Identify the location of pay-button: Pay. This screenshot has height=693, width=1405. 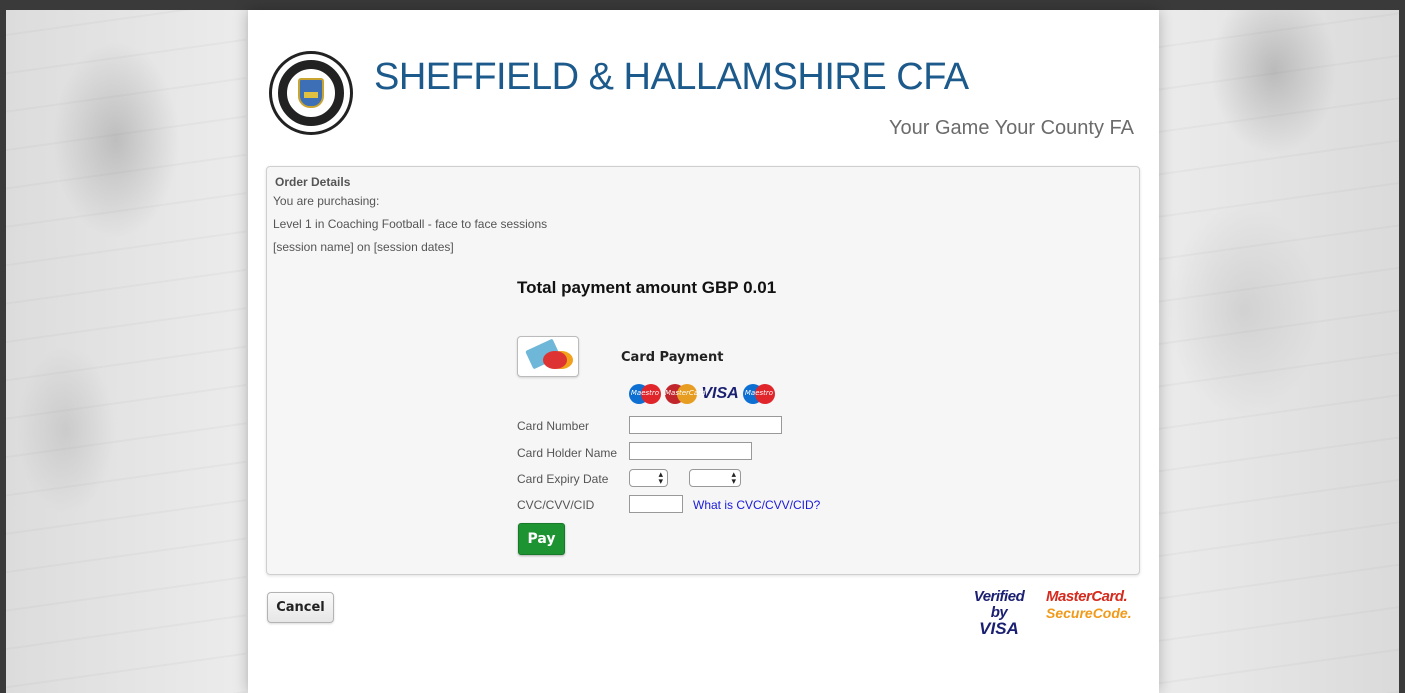
(541, 539).